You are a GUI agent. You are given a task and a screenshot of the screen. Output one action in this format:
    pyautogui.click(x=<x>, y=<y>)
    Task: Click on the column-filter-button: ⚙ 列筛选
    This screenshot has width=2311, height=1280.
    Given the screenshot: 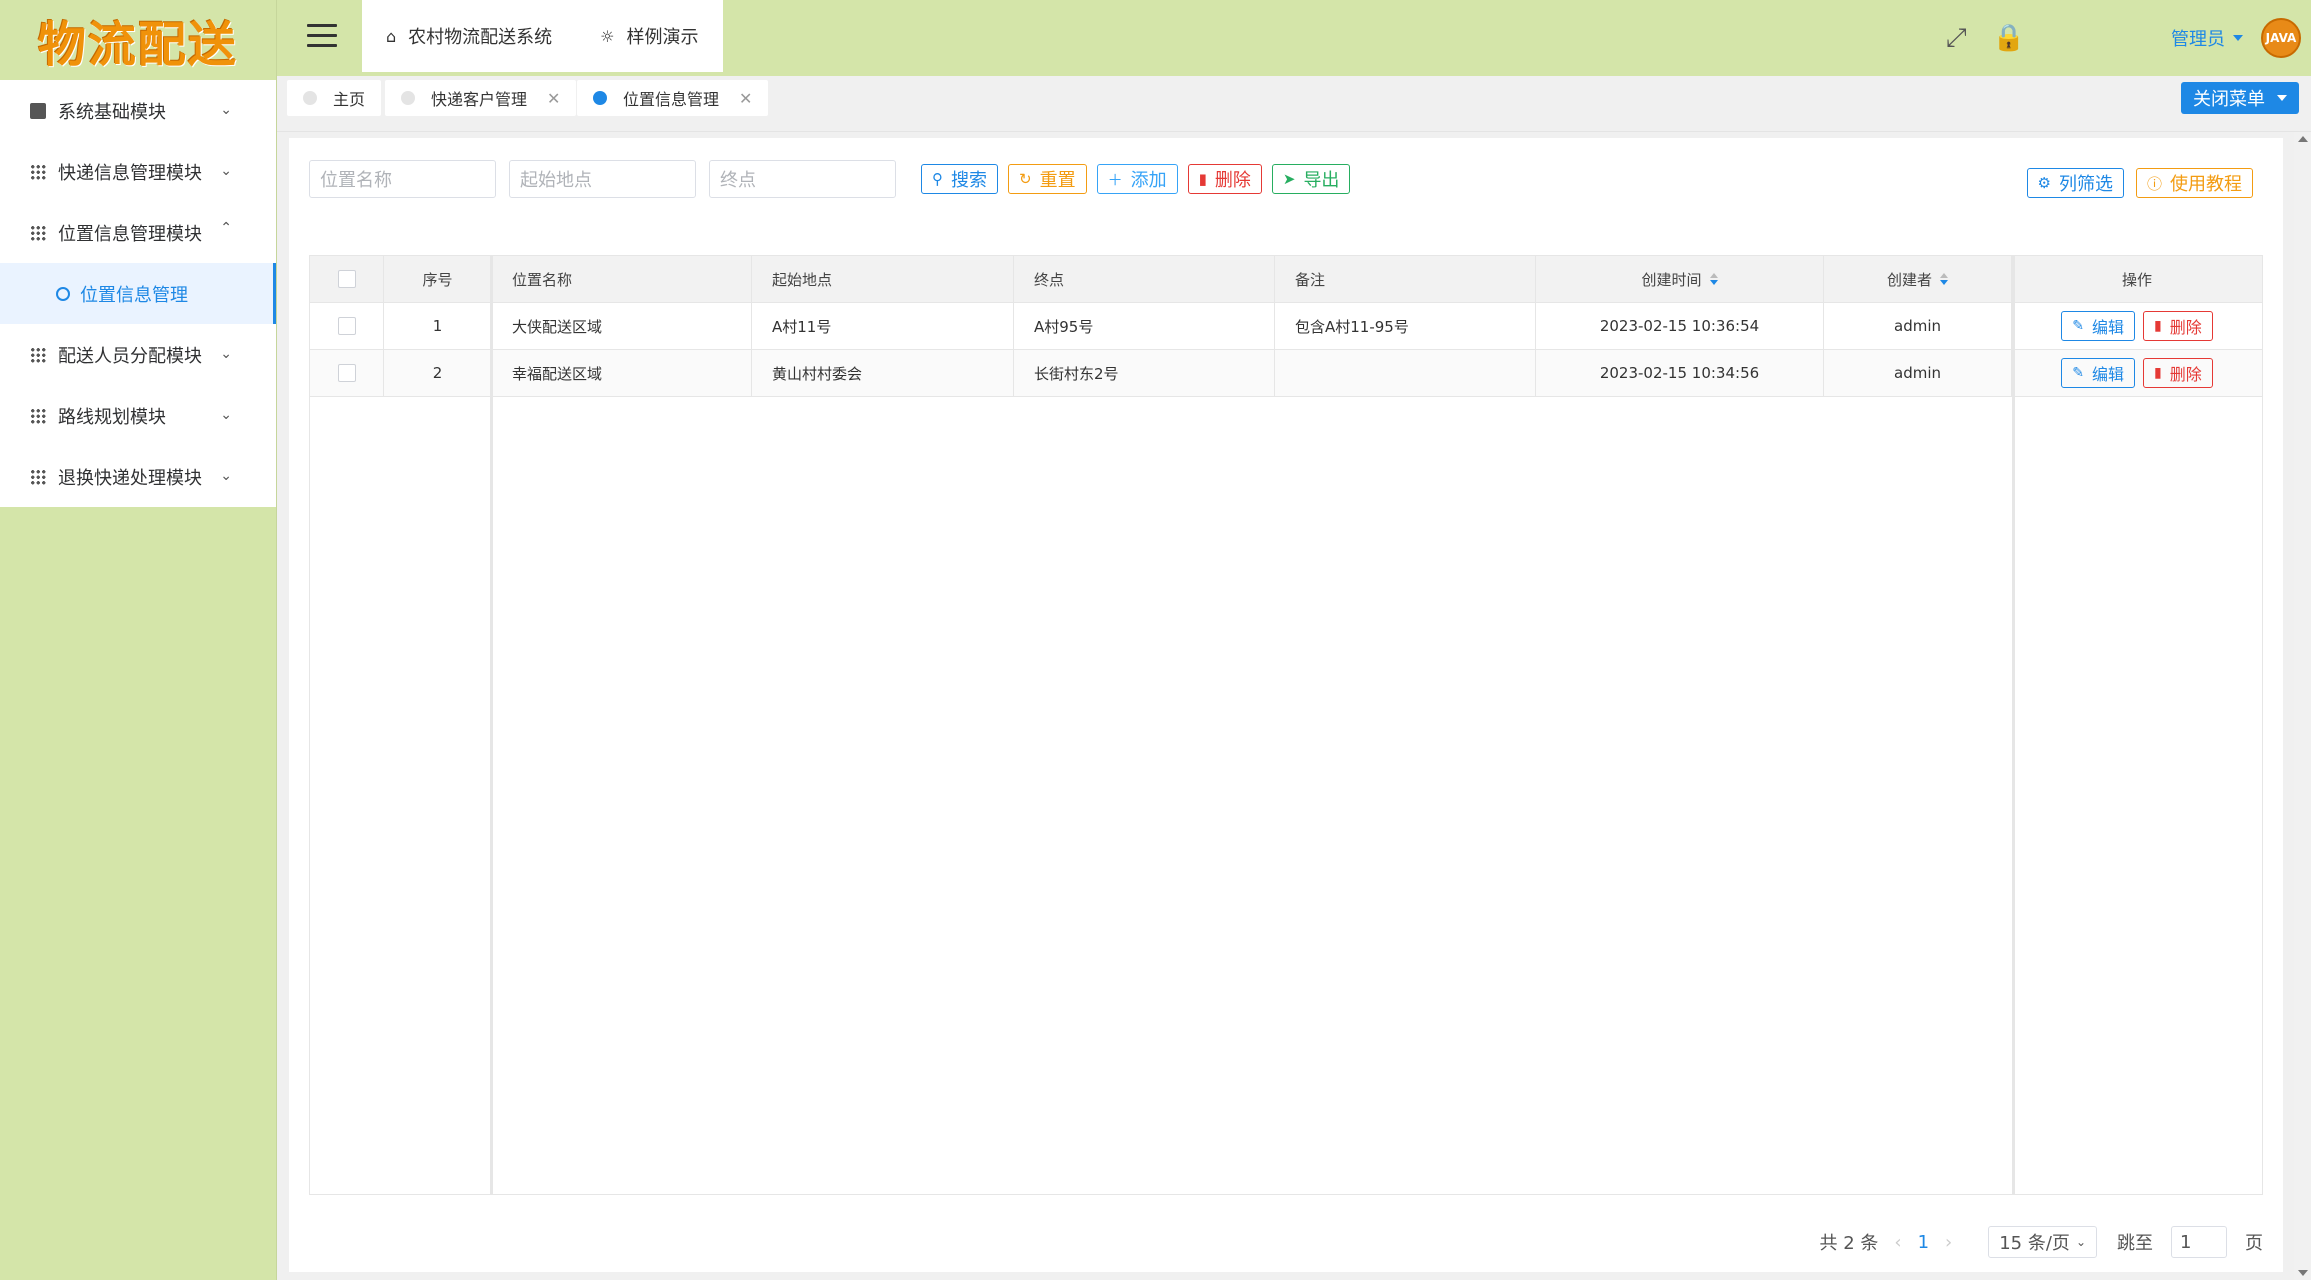 What is the action you would take?
    pyautogui.click(x=2075, y=183)
    